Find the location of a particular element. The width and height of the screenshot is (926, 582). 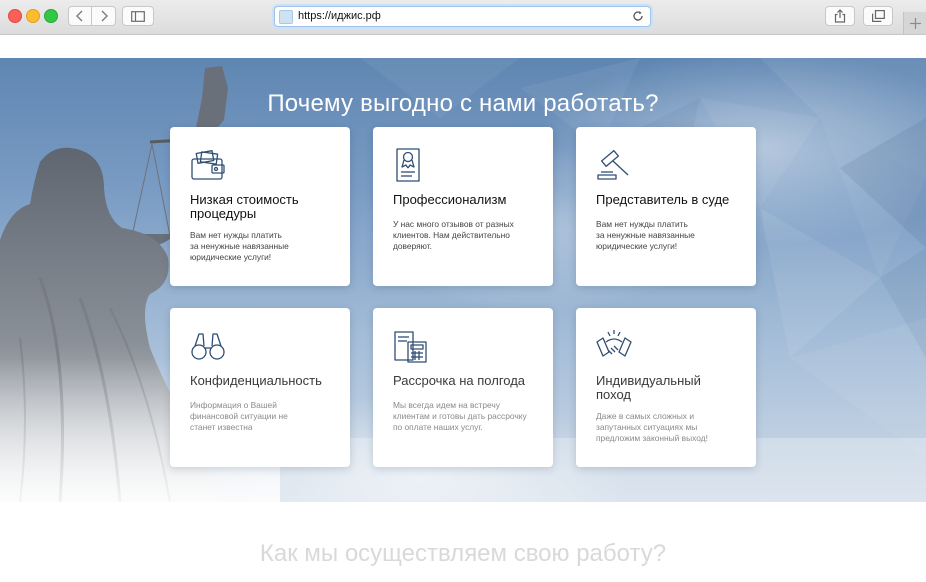

share-button is located at coordinates (840, 16).